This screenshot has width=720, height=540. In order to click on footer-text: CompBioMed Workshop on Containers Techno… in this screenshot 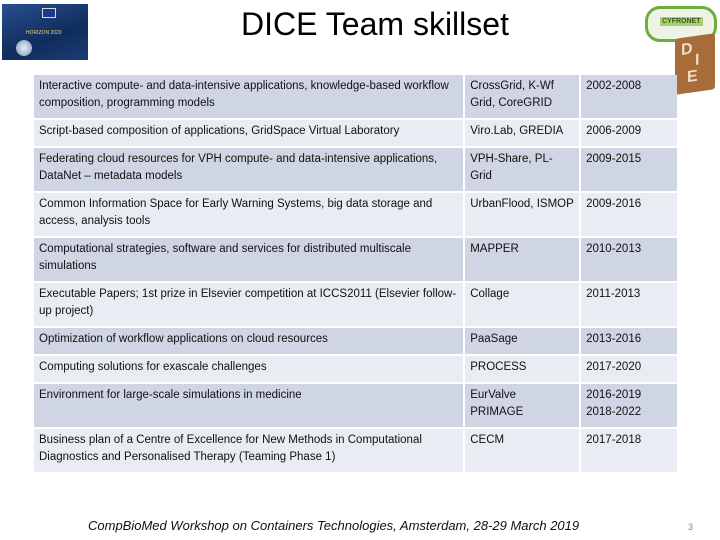, I will do `click(334, 525)`.